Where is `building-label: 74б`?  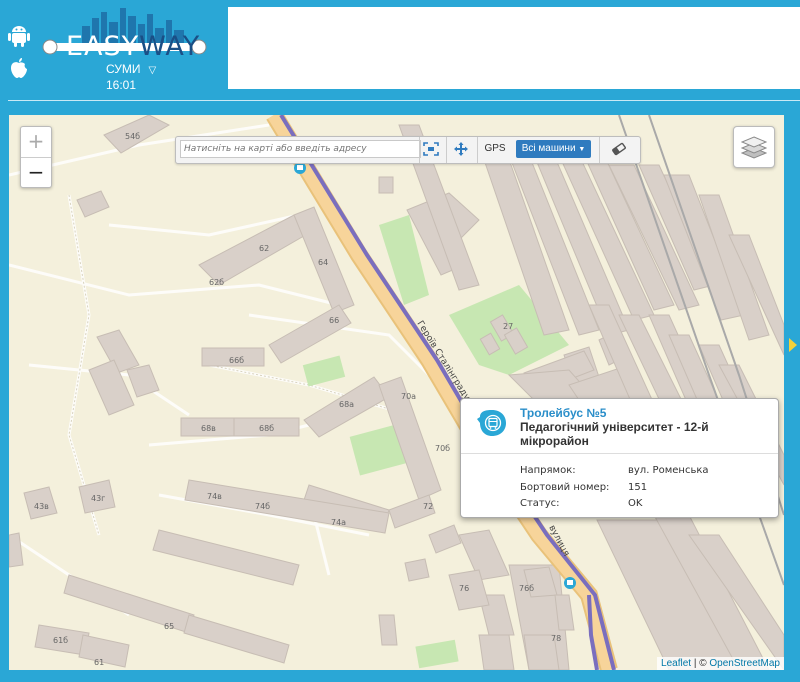
building-label: 74б is located at coordinates (262, 506).